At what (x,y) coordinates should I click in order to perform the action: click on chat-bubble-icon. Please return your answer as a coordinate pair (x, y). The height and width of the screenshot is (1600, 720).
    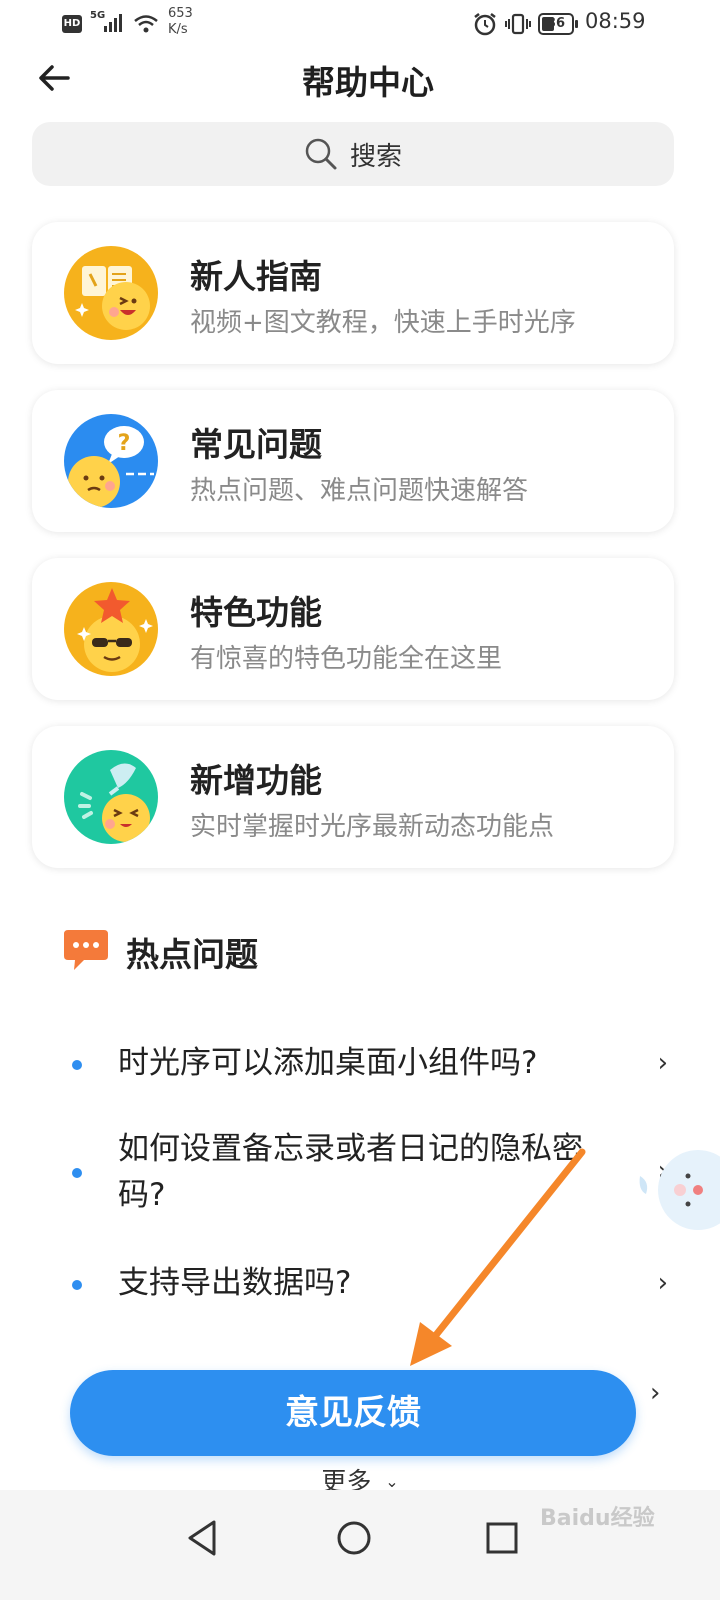
    Looking at the image, I should click on (86, 950).